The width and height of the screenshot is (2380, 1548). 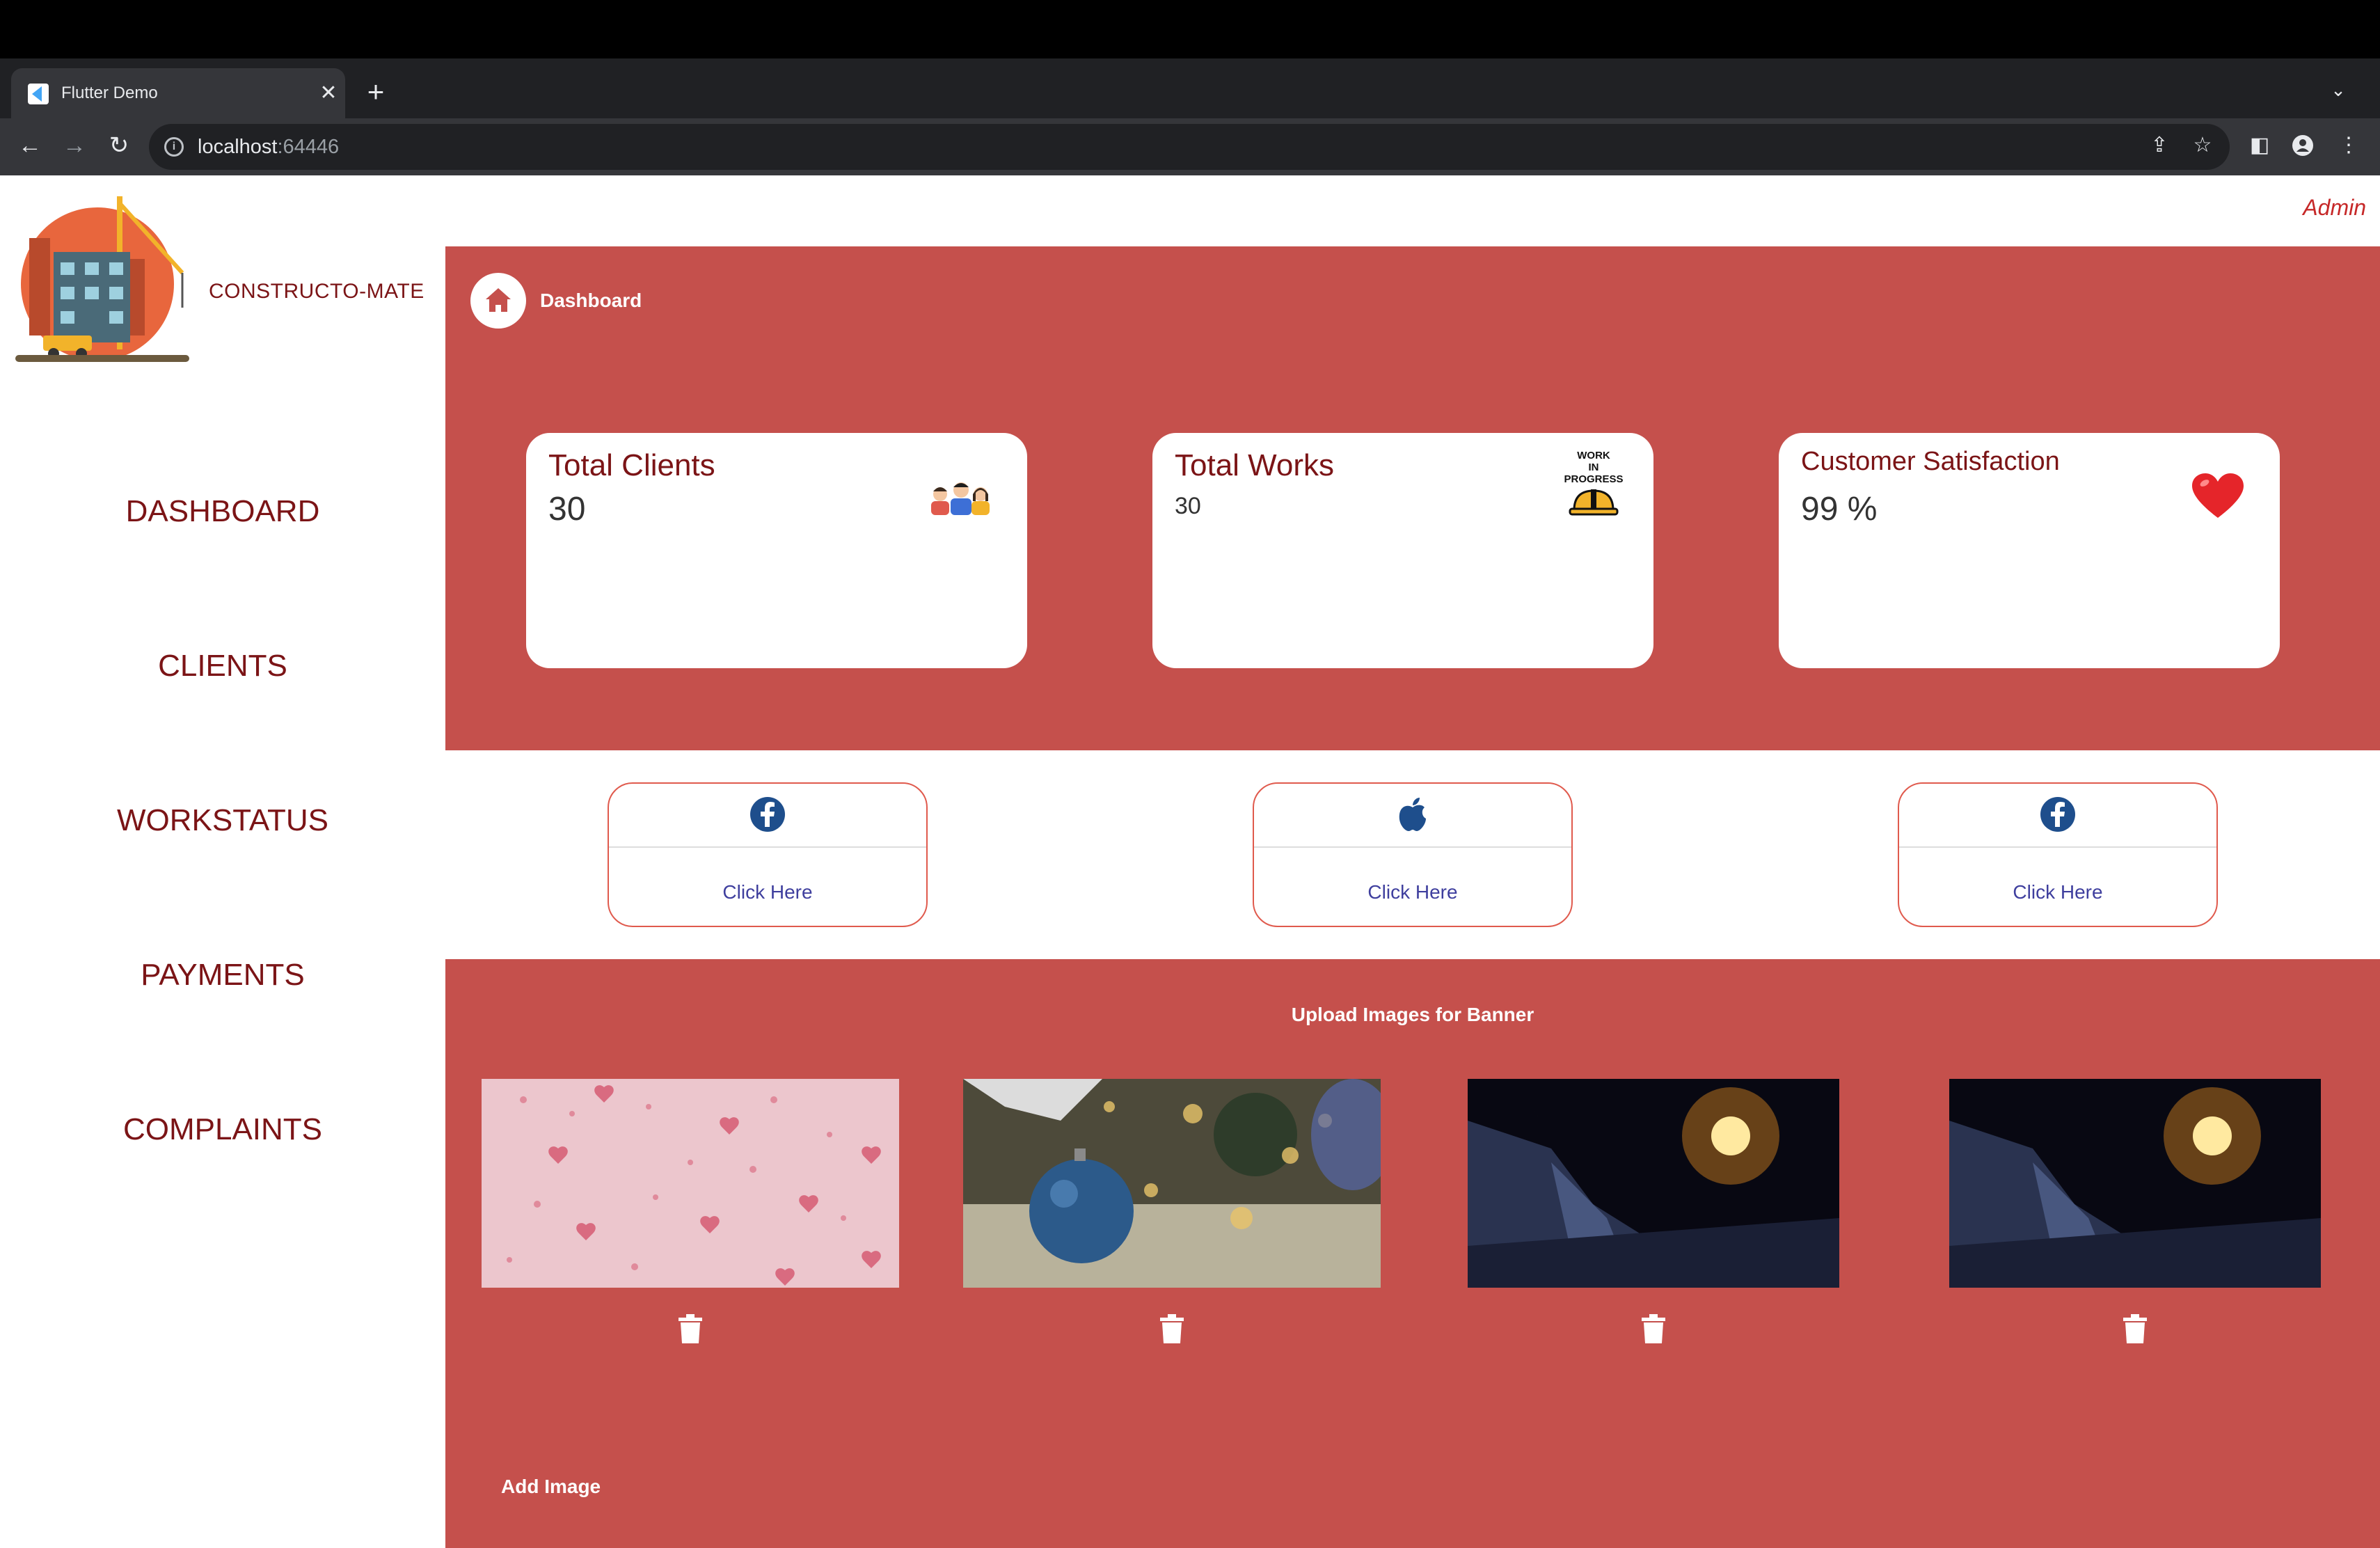 I want to click on browser-toolbar: ← → ↻ i localhost:64446 ⇪ ☆ ◧ ⋮, so click(x=1190, y=146).